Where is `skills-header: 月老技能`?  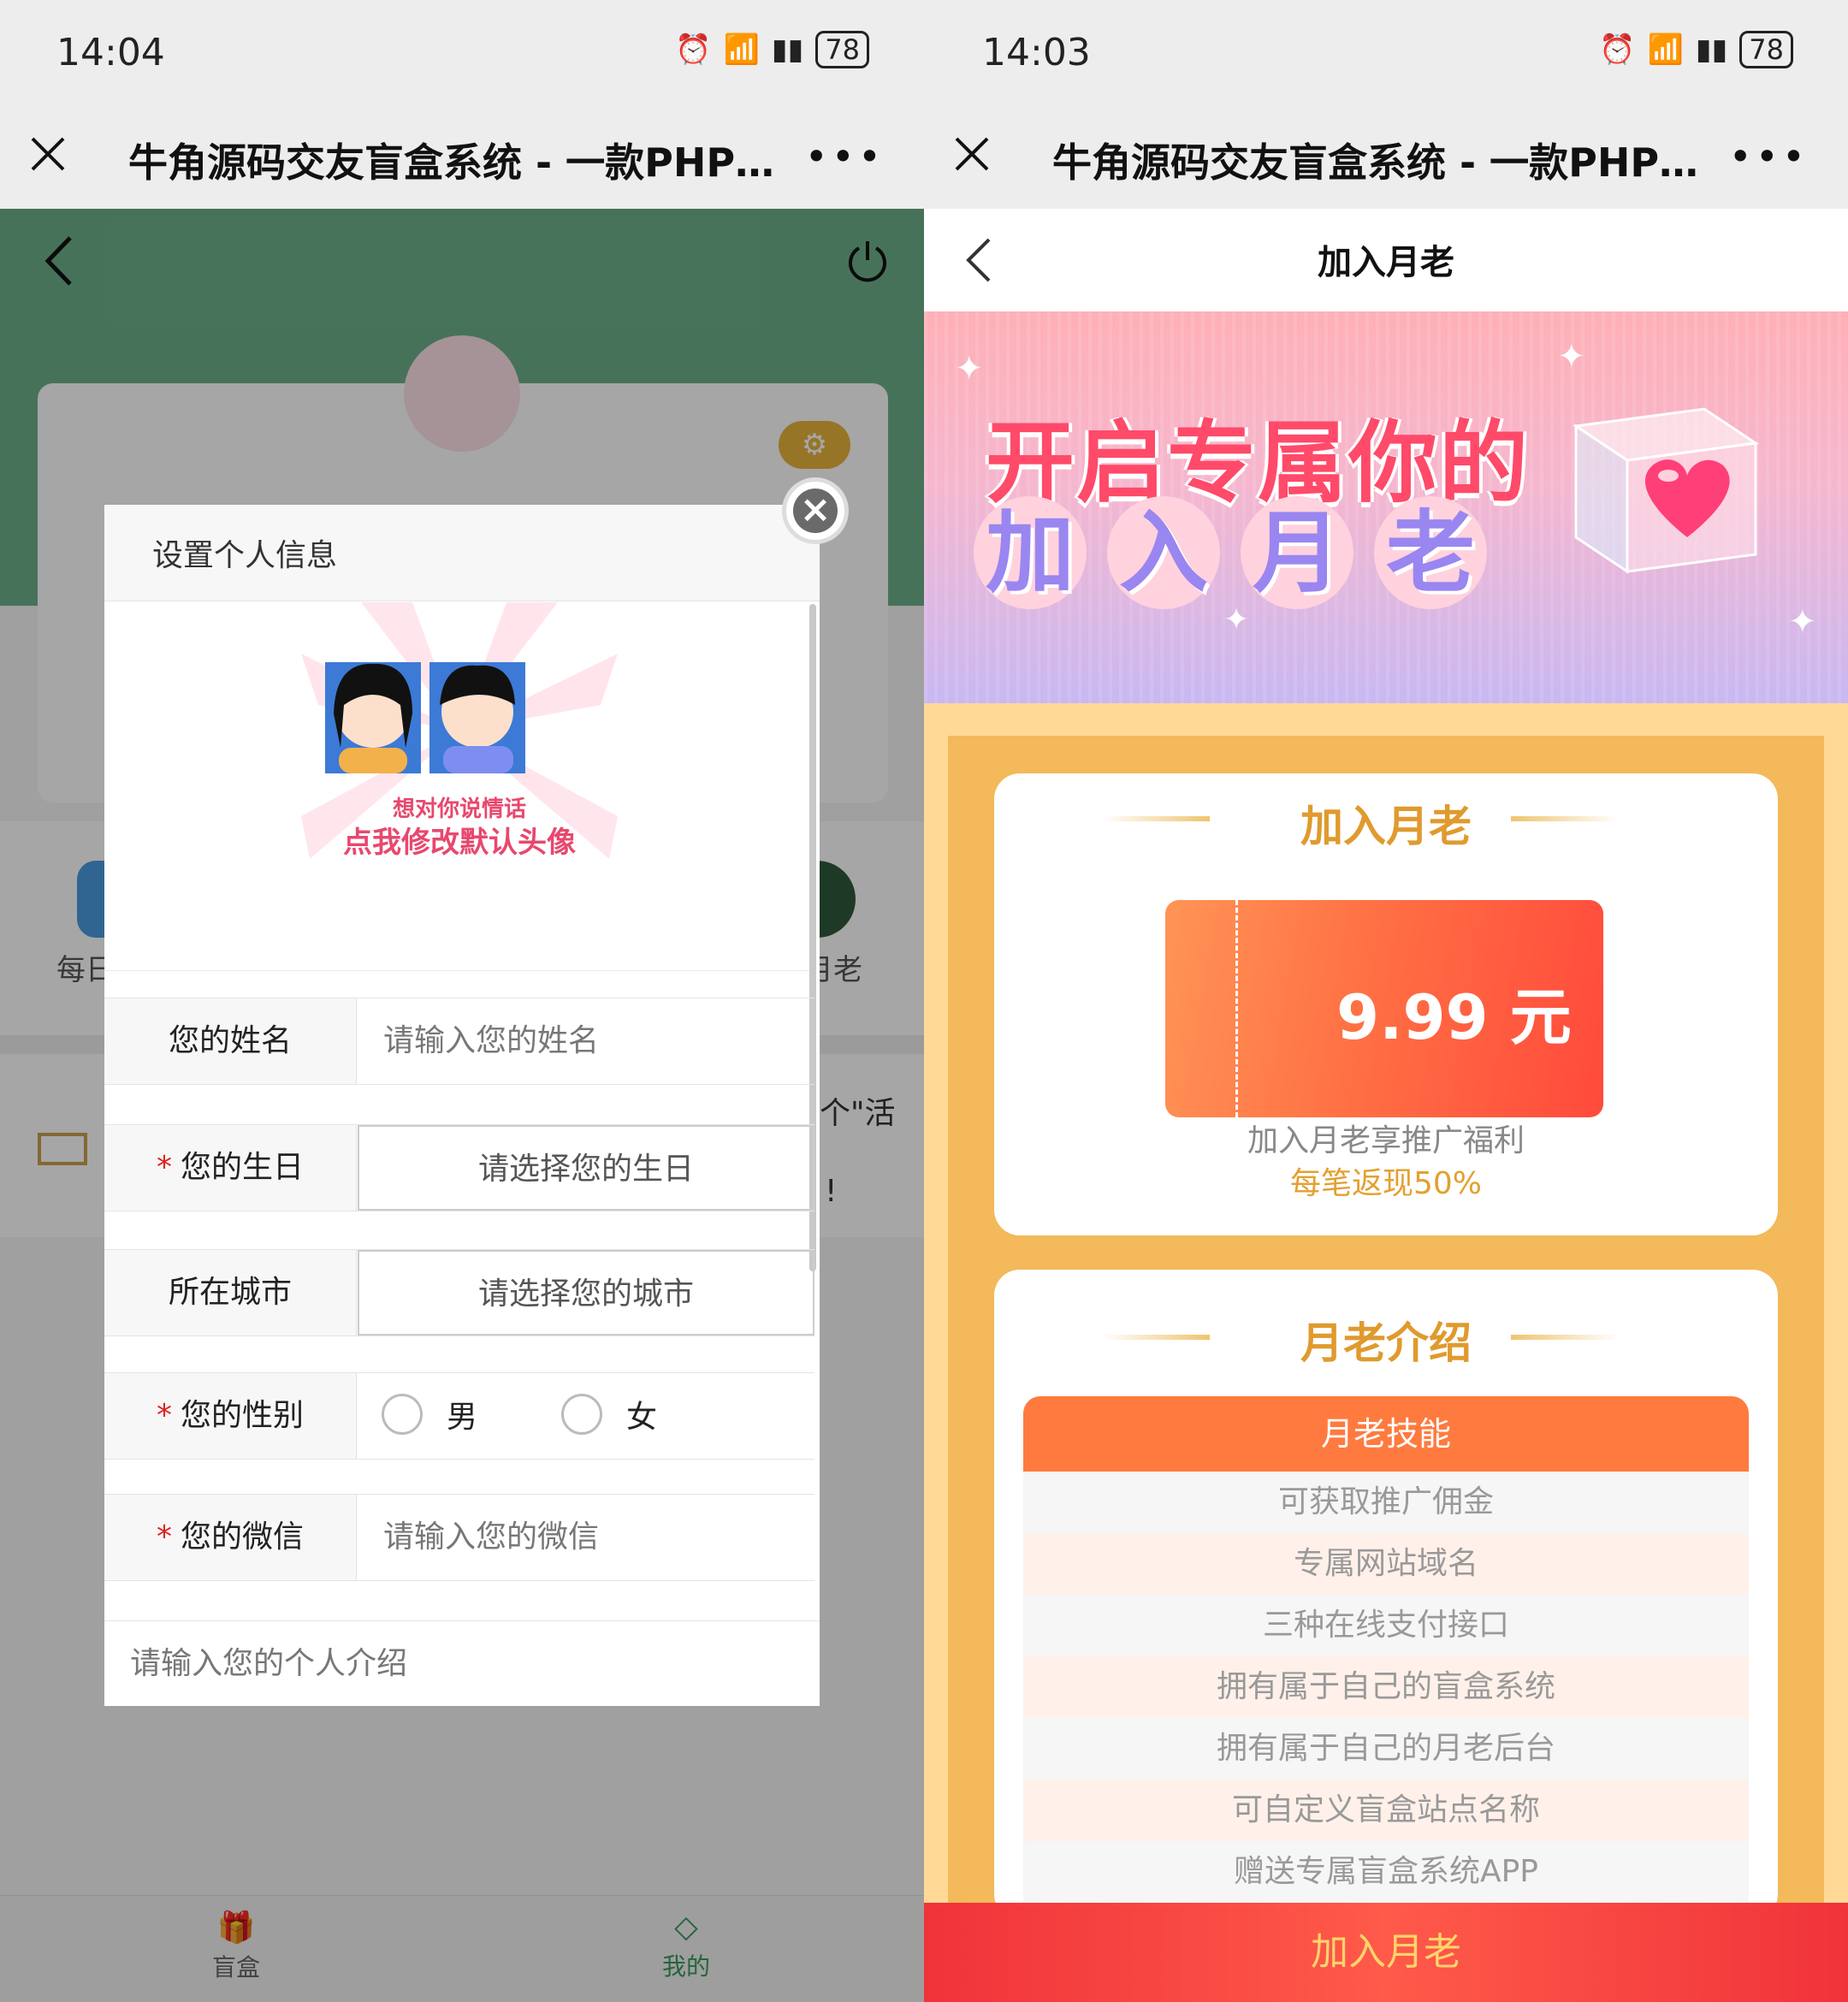
skills-header: 月老技能 is located at coordinates (1386, 1434).